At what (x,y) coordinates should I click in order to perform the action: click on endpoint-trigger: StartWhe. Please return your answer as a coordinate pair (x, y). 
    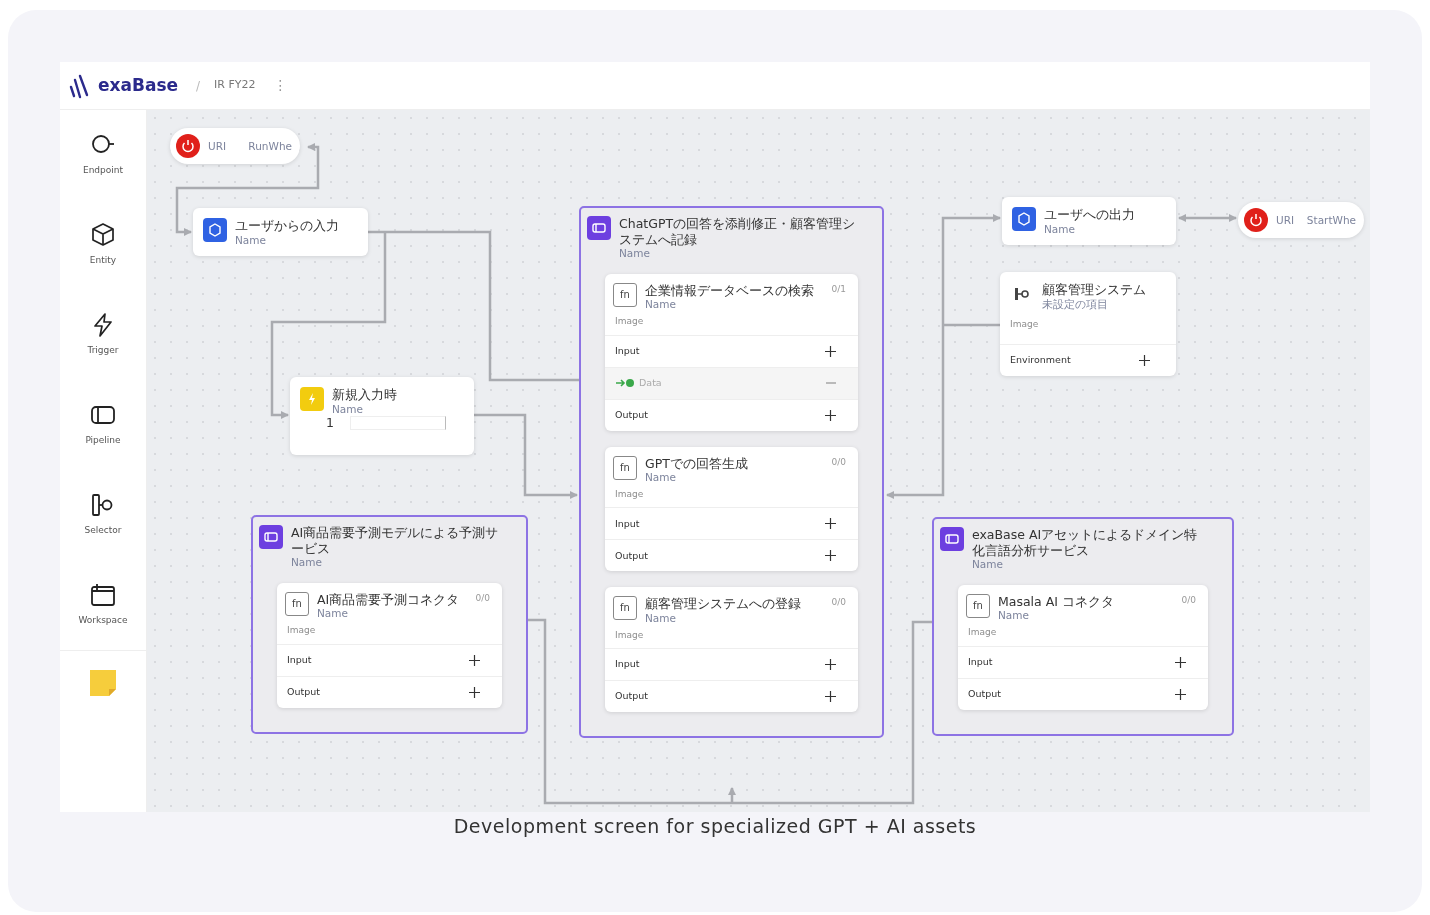
    Looking at the image, I should click on (1331, 220).